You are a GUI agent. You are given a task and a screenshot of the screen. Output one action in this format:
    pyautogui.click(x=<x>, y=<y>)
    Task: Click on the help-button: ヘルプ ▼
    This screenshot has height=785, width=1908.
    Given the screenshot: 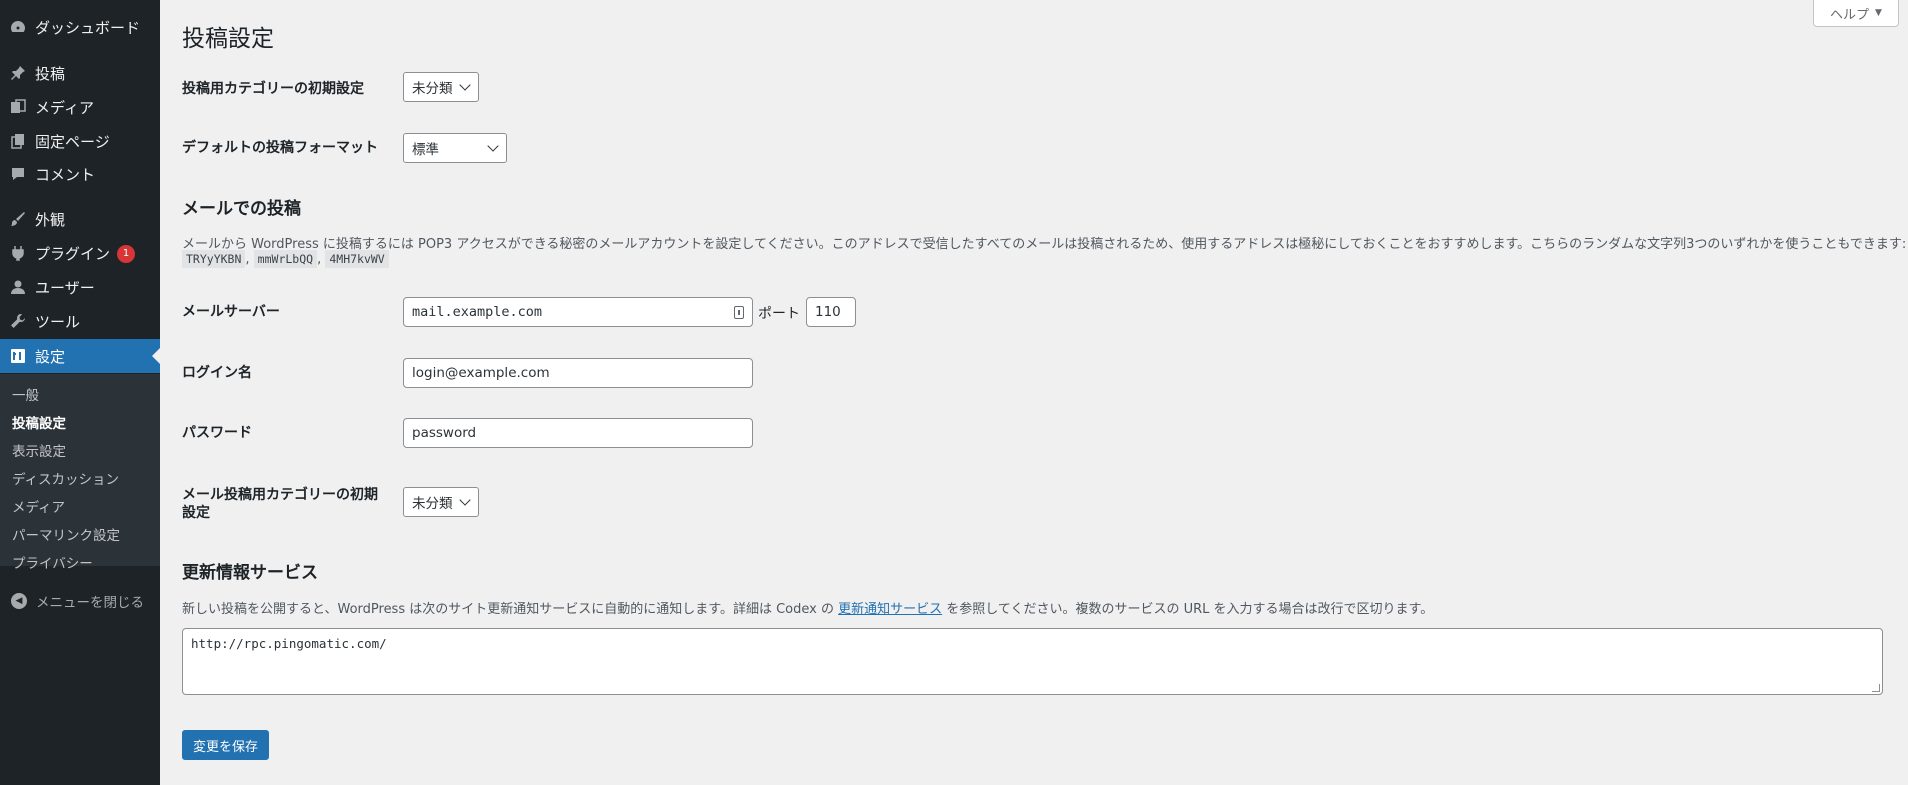 What is the action you would take?
    pyautogui.click(x=1856, y=13)
    